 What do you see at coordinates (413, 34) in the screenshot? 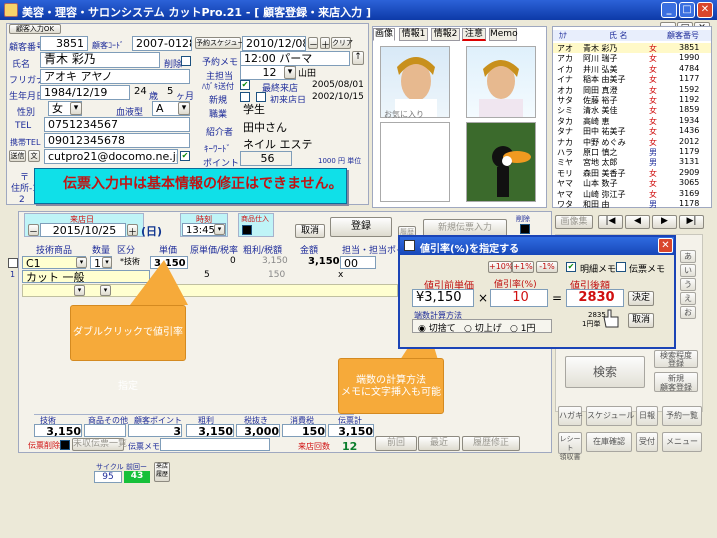
I see `tab-info1: 情報1` at bounding box center [413, 34].